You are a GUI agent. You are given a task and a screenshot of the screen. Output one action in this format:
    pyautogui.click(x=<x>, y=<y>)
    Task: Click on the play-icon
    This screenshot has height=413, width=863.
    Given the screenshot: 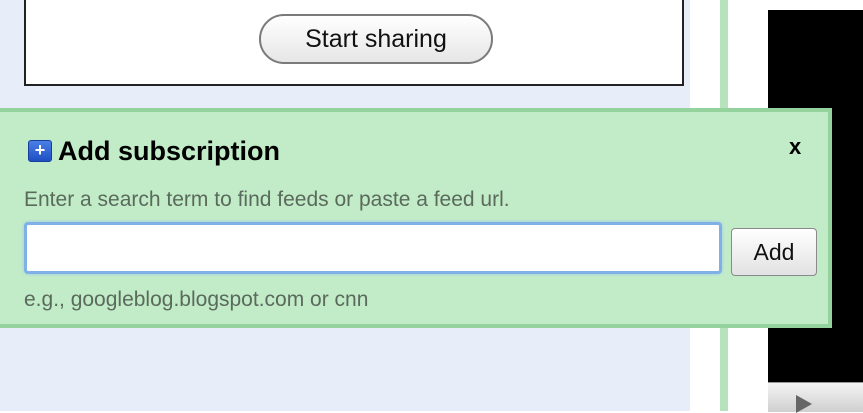 What is the action you would take?
    pyautogui.click(x=804, y=404)
    